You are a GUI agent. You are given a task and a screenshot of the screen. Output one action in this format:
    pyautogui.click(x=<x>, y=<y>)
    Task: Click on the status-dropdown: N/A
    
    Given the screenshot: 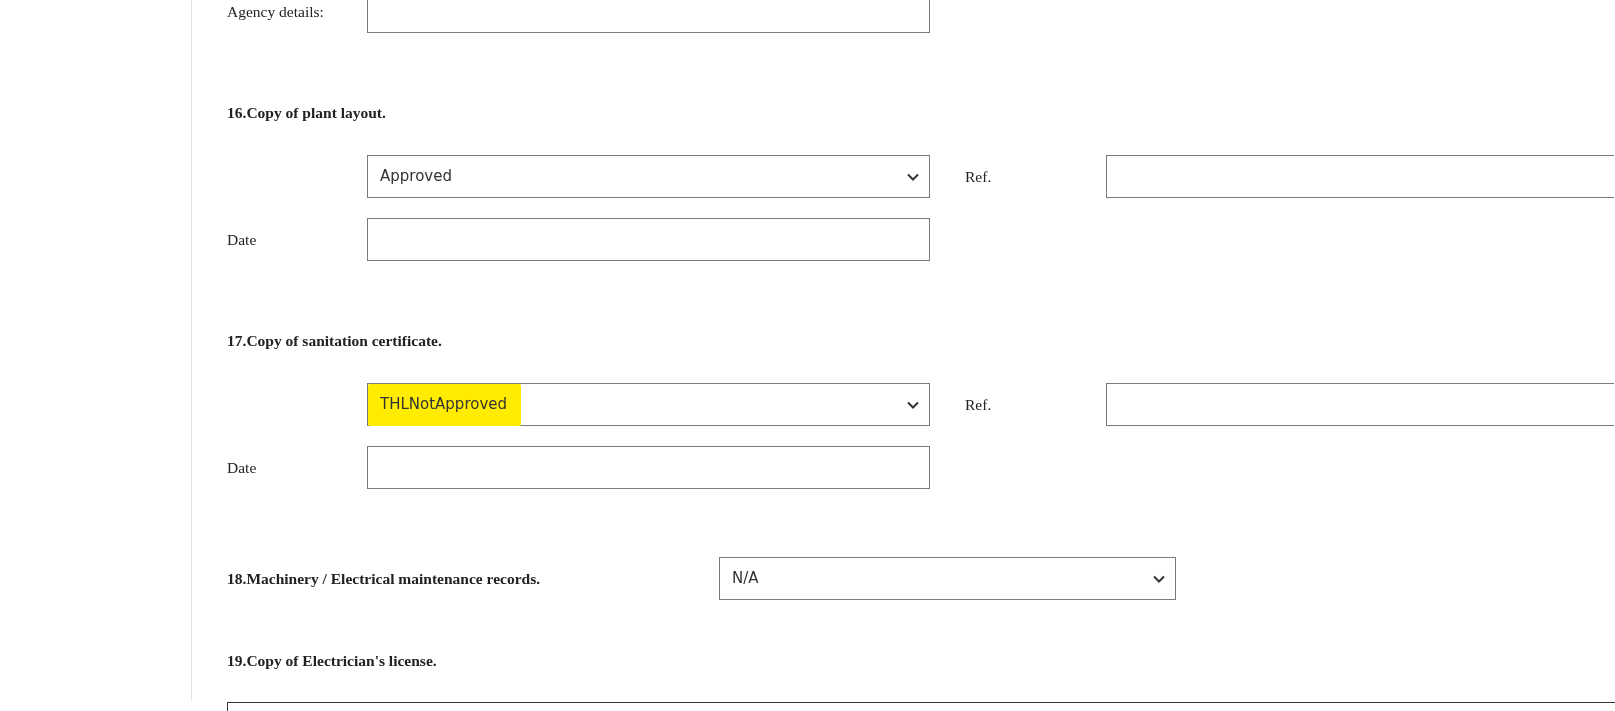 What is the action you would take?
    pyautogui.click(x=947, y=578)
    